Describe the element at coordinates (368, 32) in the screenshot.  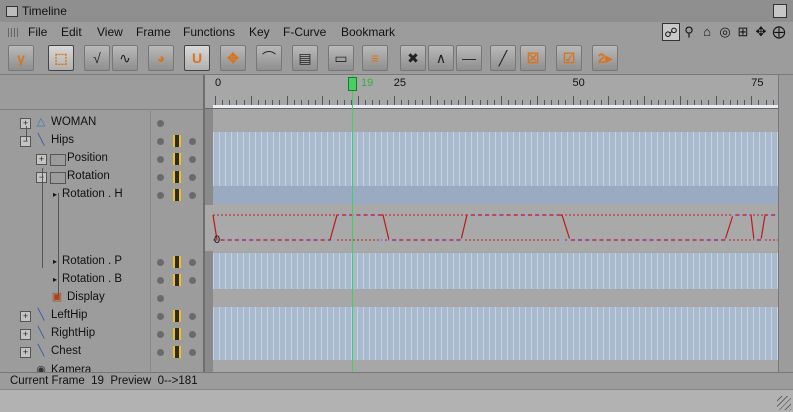
I see `menu-bookmark: Bookmark` at that location.